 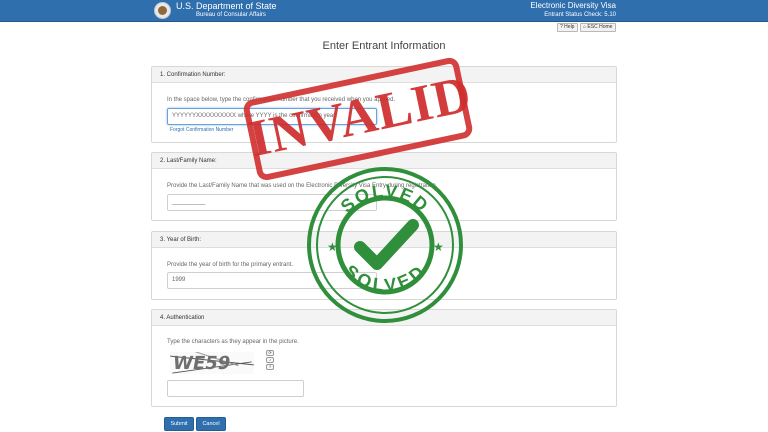 What do you see at coordinates (385, 278) in the screenshot?
I see `solved-bottom-text: SOLVED` at bounding box center [385, 278].